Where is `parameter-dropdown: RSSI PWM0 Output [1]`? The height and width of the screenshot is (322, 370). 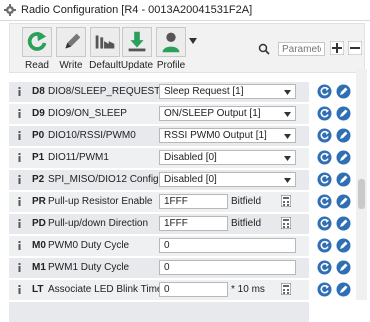
parameter-dropdown: RSSI PWM0 Output [1] is located at coordinates (227, 135).